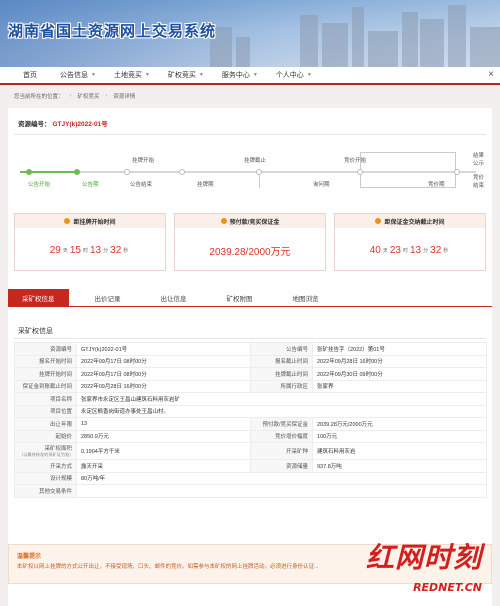  I want to click on nav-service-center: 服务中心 ▼, so click(240, 75).